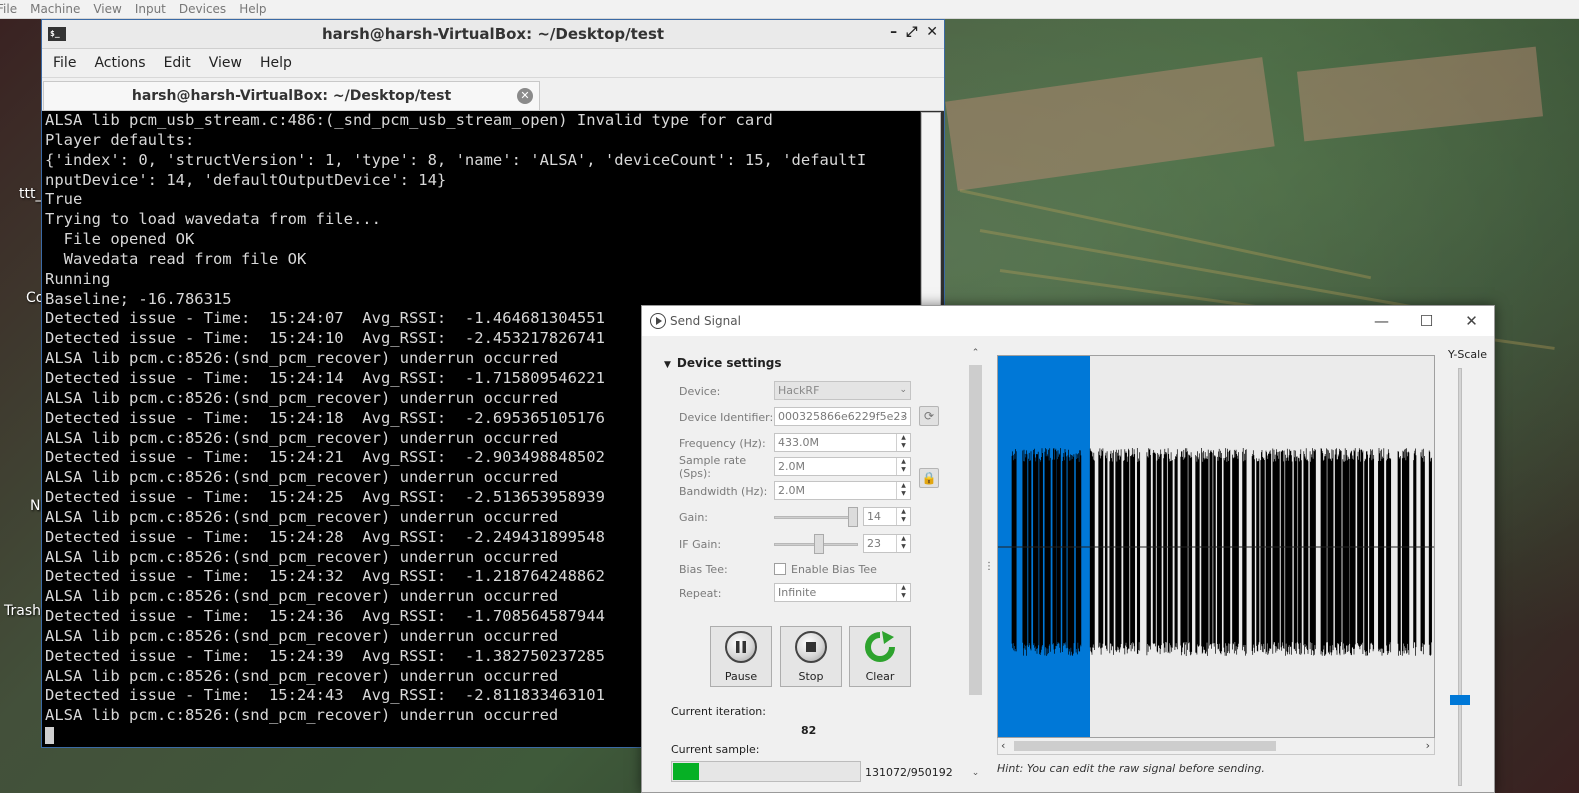 The width and height of the screenshot is (1579, 793). What do you see at coordinates (975, 353) in the screenshot?
I see `scroll-up-arrow-icon: ⌃` at bounding box center [975, 353].